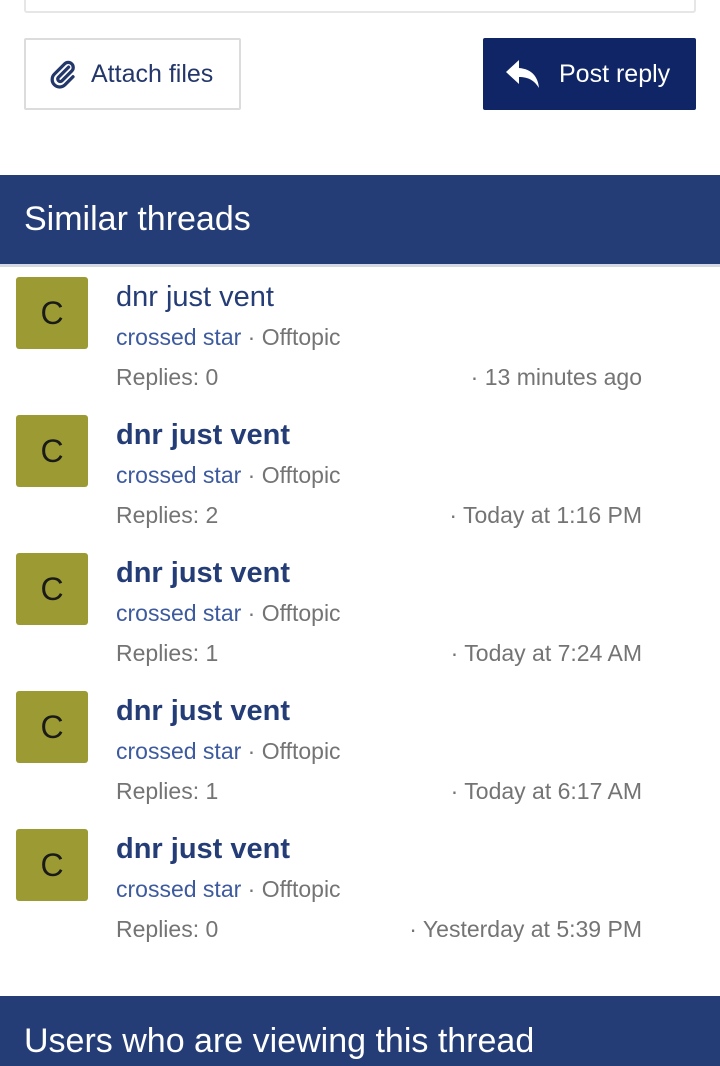  Describe the element at coordinates (360, 265) in the screenshot. I see `heading-divider` at that location.